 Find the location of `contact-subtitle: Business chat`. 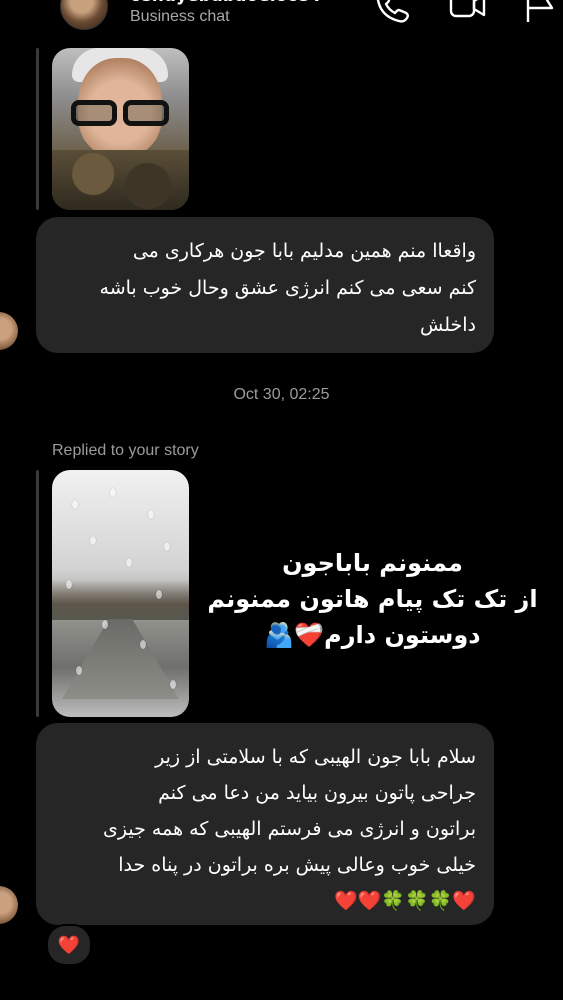

contact-subtitle: Business chat is located at coordinates (180, 16).